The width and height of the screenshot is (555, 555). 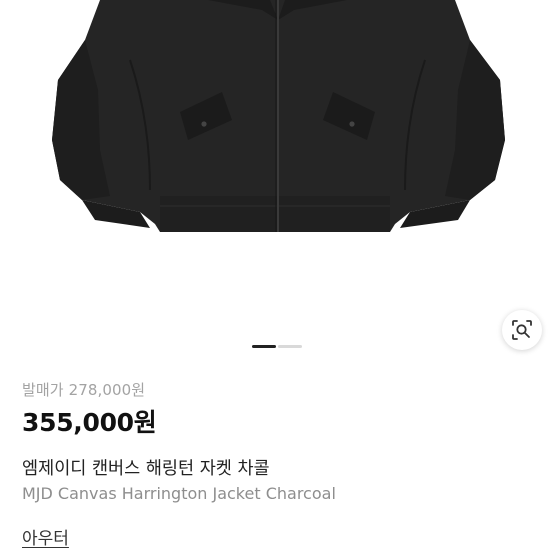 I want to click on sale-price: 355,000원, so click(x=89, y=422).